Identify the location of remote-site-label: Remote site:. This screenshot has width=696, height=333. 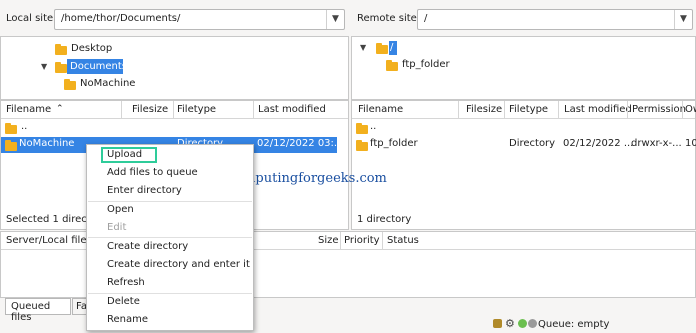
(389, 18).